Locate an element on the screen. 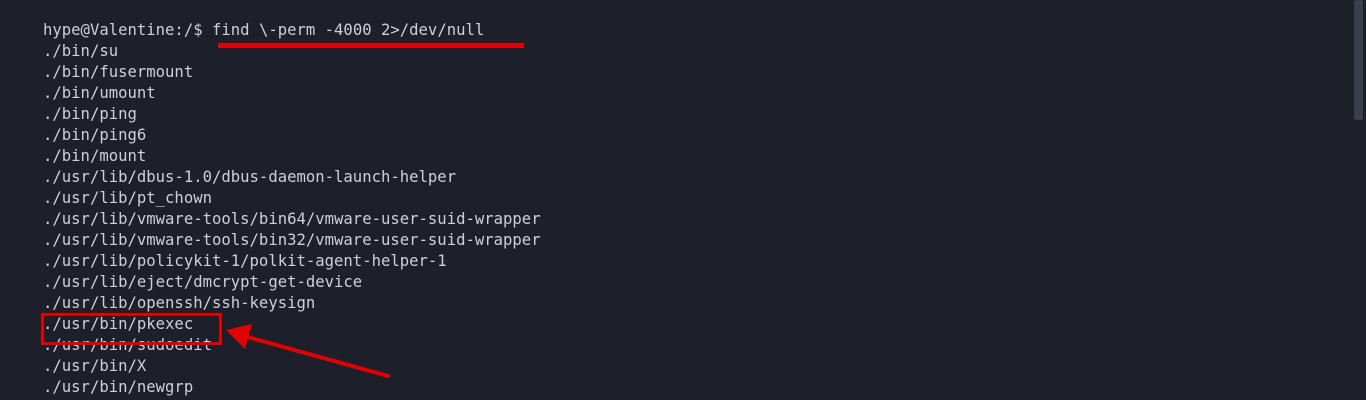  output-line: ./usr/lib/openssh/ssh-keysign is located at coordinates (179, 303).